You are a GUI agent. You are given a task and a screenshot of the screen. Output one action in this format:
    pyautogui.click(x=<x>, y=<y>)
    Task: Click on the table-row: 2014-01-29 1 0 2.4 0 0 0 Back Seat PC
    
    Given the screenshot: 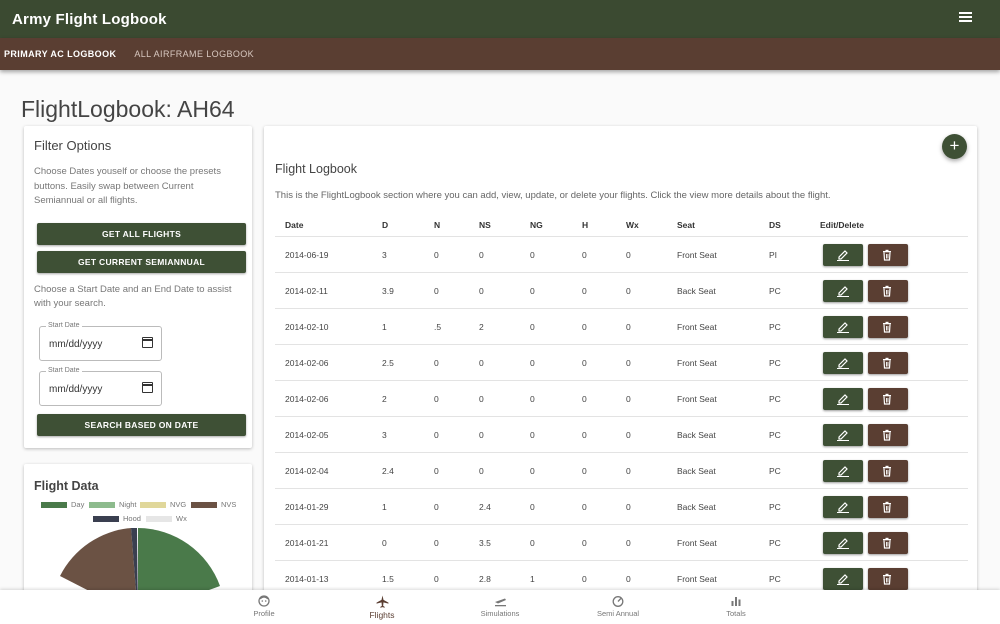 What is the action you would take?
    pyautogui.click(x=621, y=507)
    